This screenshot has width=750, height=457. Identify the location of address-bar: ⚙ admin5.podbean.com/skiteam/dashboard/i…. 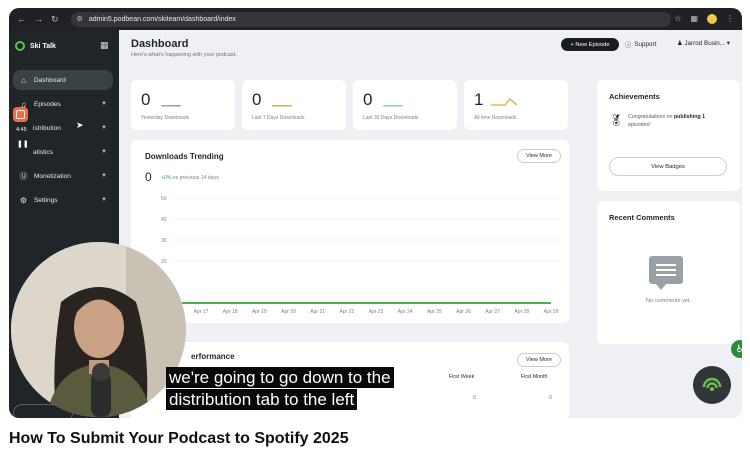
(370, 19).